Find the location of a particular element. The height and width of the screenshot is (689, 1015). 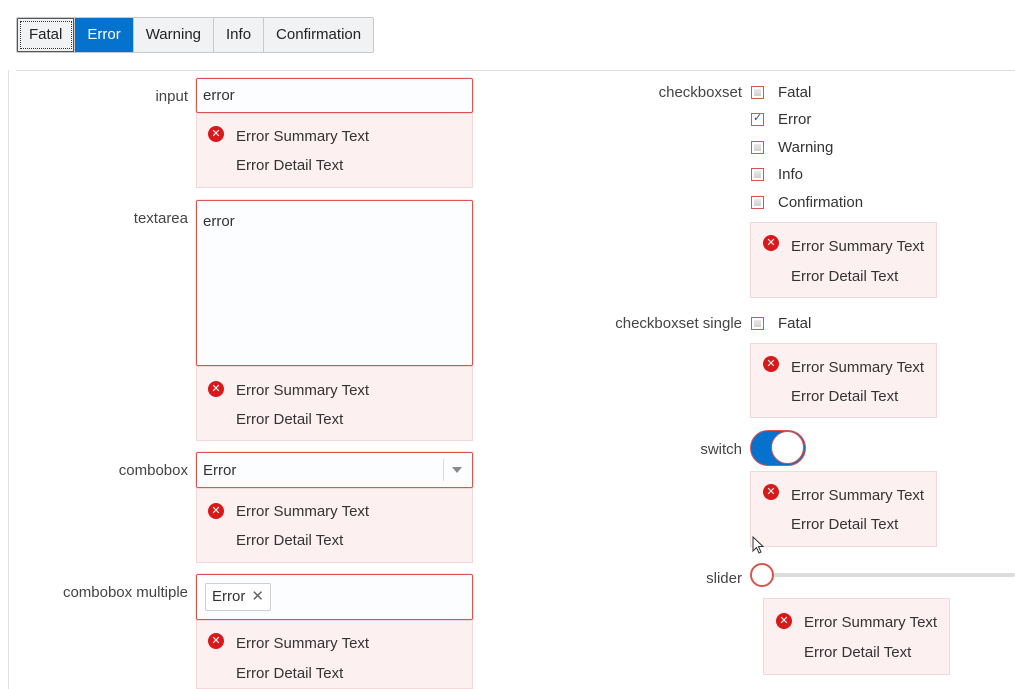

selected-chip: Error ✕ is located at coordinates (238, 597).